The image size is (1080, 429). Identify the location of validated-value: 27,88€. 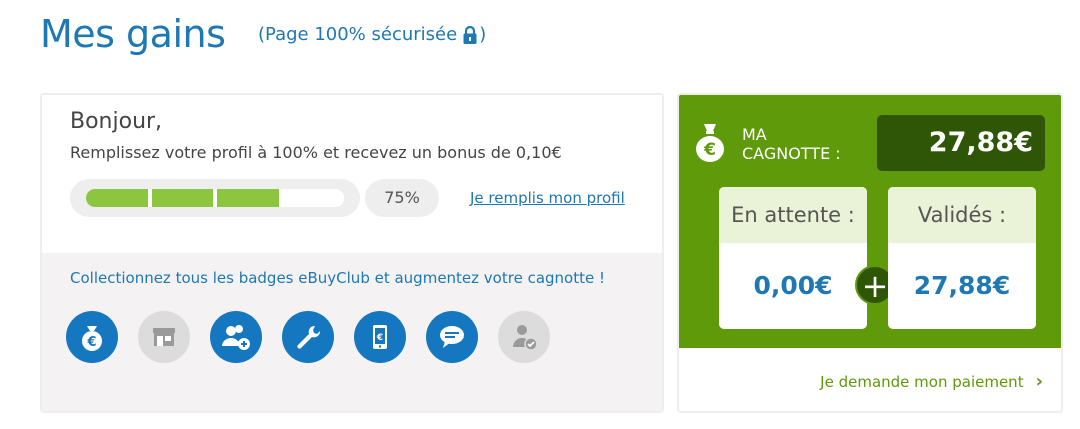
(962, 285).